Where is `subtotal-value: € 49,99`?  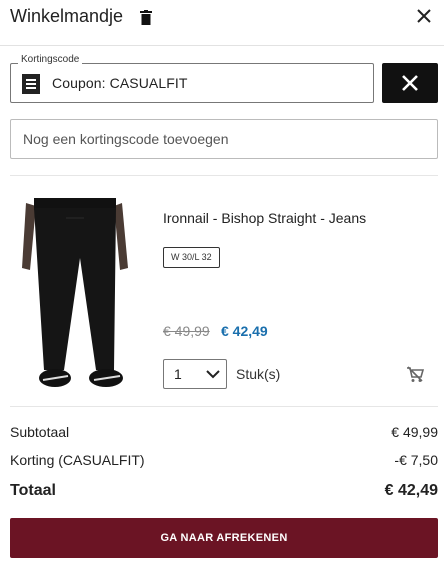
subtotal-value: € 49,99 is located at coordinates (414, 432).